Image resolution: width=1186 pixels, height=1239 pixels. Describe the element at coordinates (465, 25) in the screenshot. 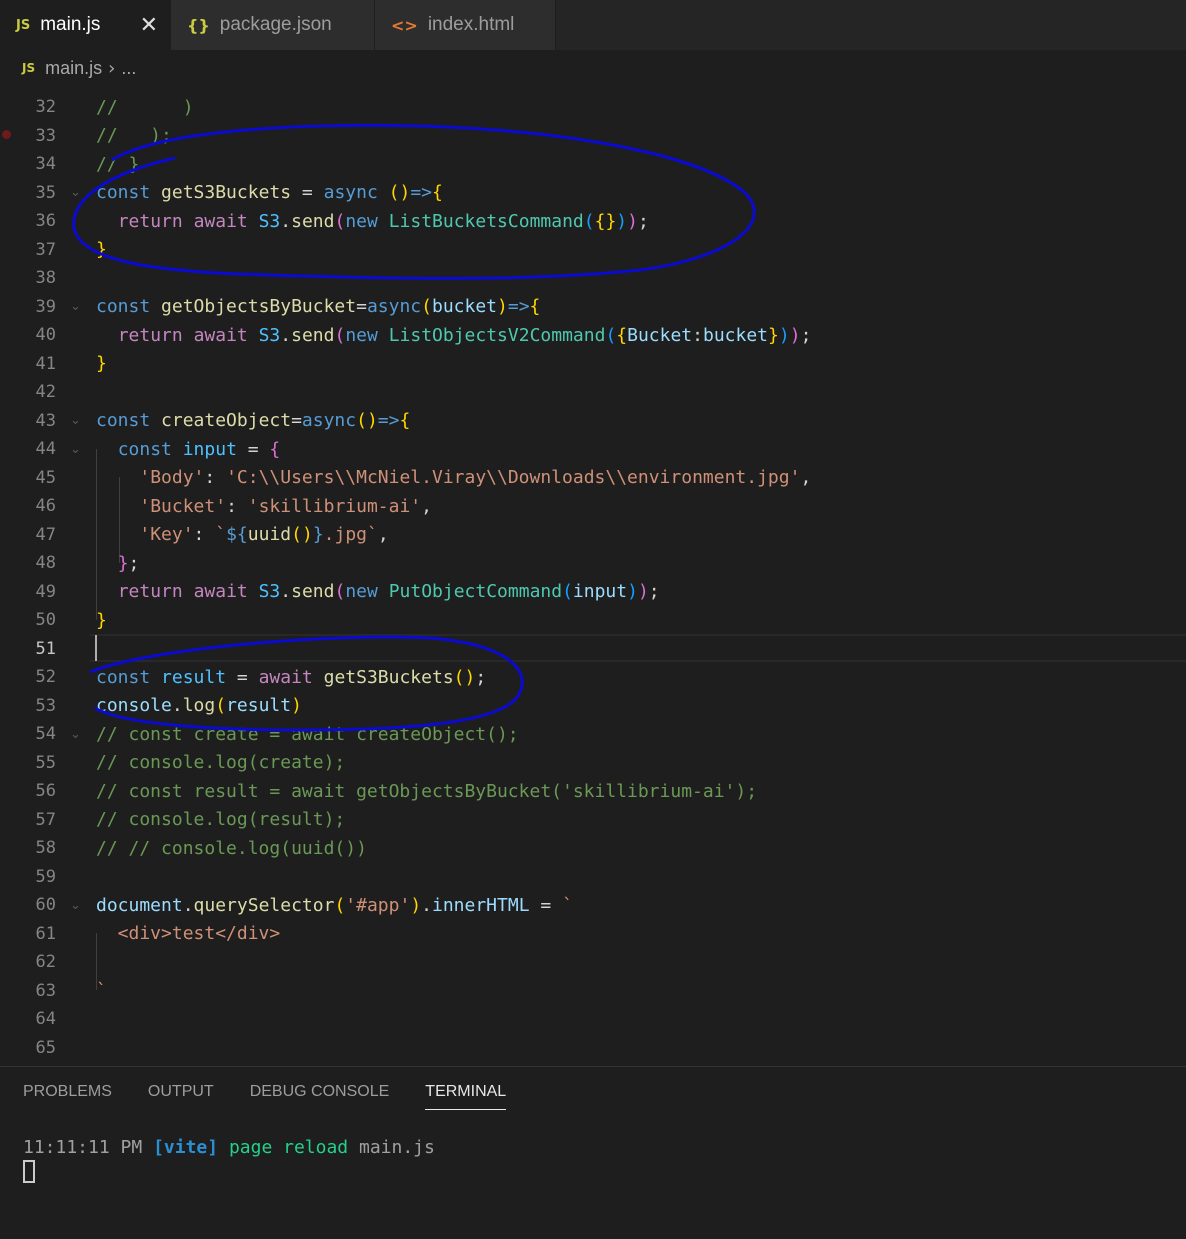

I see `tab-index-html: <> index.html` at that location.